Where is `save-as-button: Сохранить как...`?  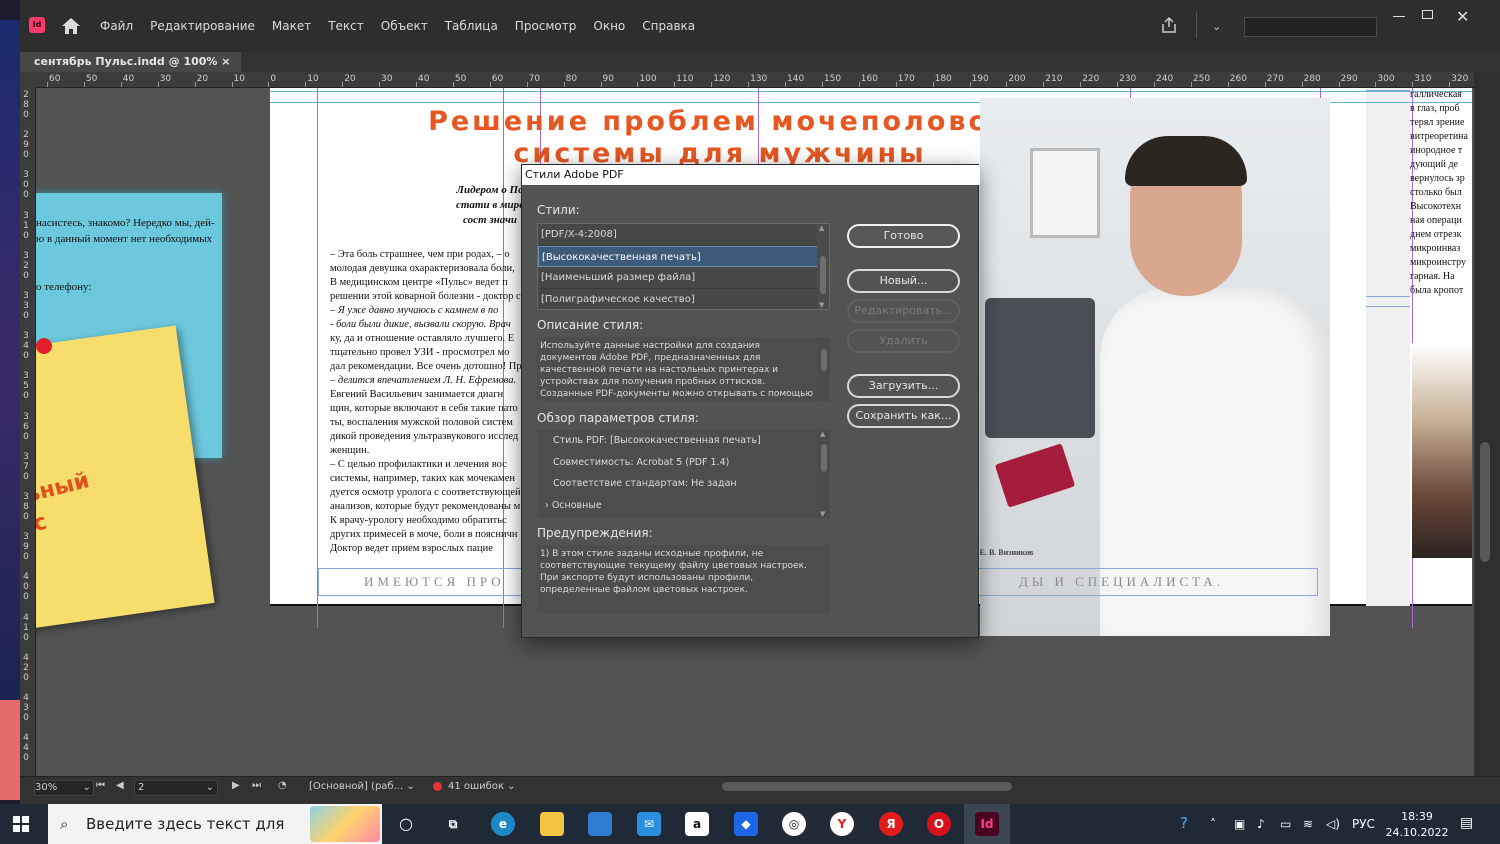 save-as-button: Сохранить как... is located at coordinates (903, 416).